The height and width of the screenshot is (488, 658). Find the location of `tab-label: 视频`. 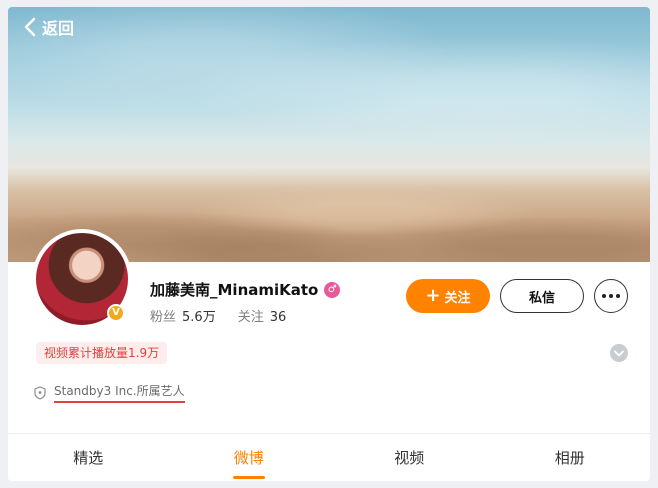

tab-label: 视频 is located at coordinates (409, 458).